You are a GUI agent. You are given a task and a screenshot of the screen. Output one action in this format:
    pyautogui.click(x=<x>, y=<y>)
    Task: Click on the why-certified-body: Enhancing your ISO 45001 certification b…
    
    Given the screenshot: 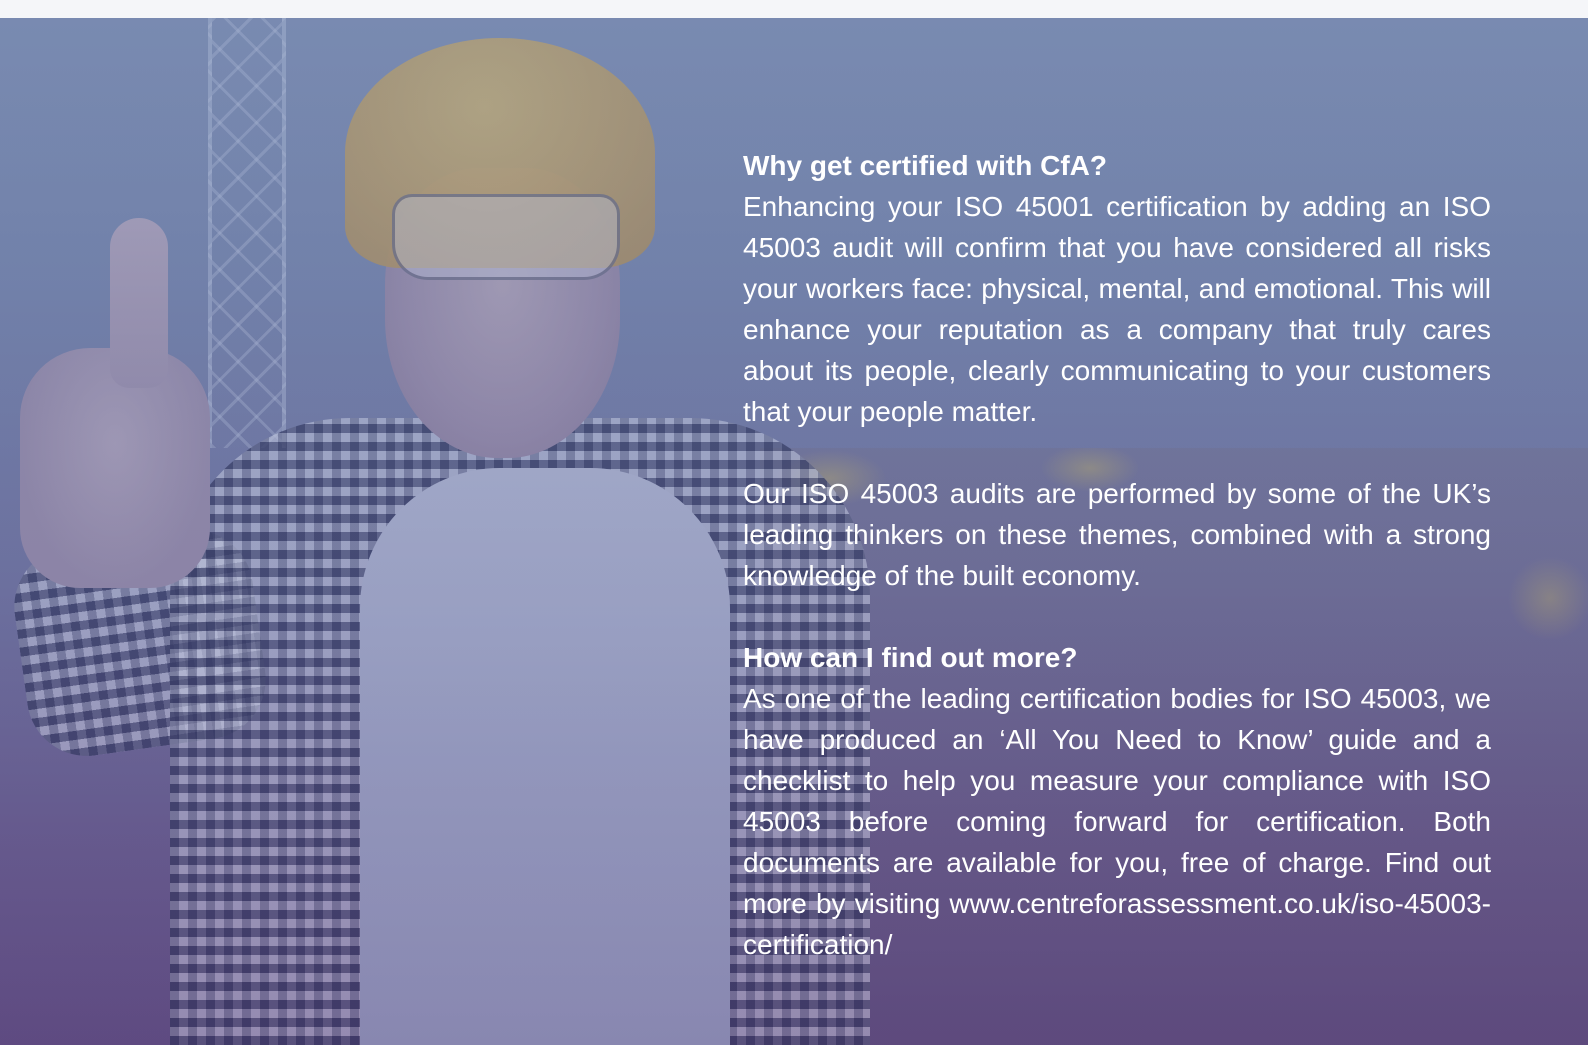 What is the action you would take?
    pyautogui.click(x=1117, y=309)
    